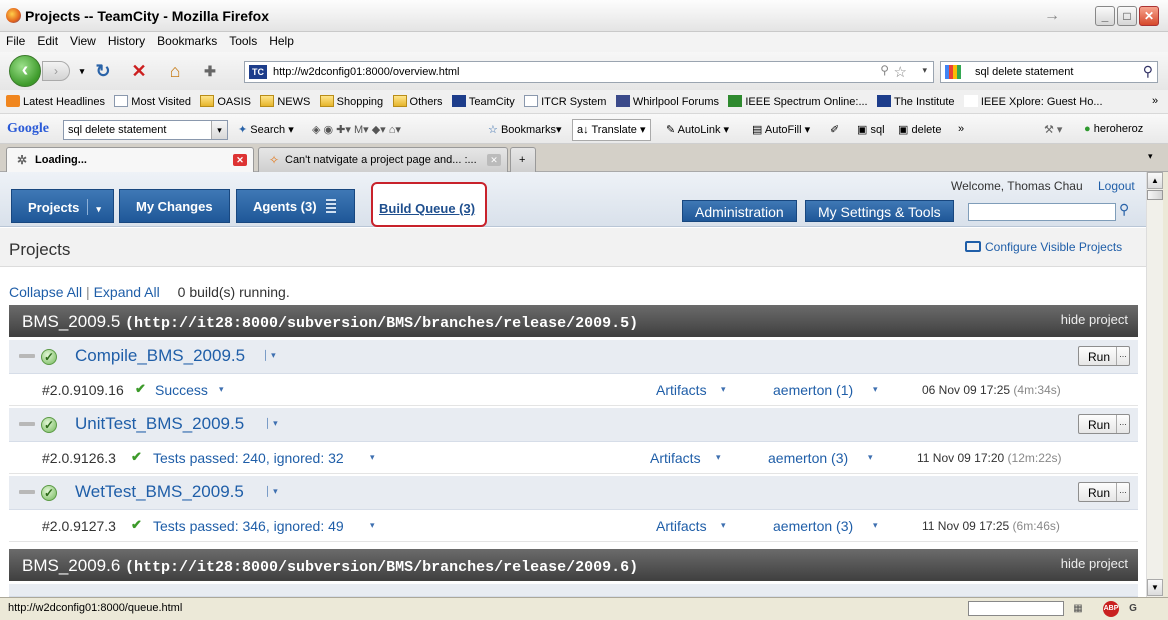 This screenshot has width=1168, height=620. I want to click on tab-my-changes: My Changes, so click(174, 206).